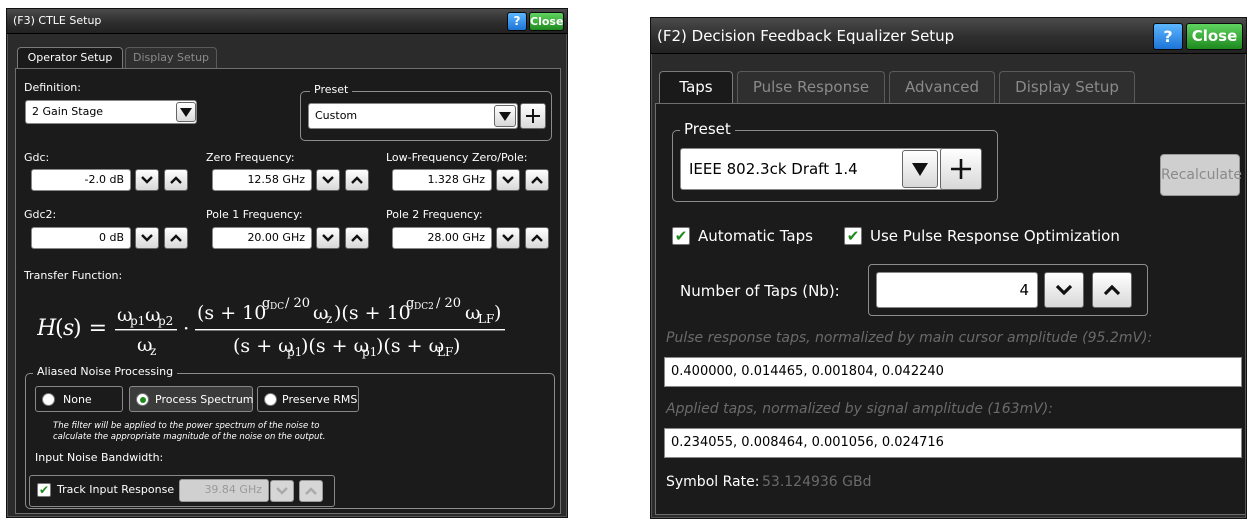 The image size is (1249, 523). What do you see at coordinates (270, 399) in the screenshot?
I see `radio-preserve-rms-circle` at bounding box center [270, 399].